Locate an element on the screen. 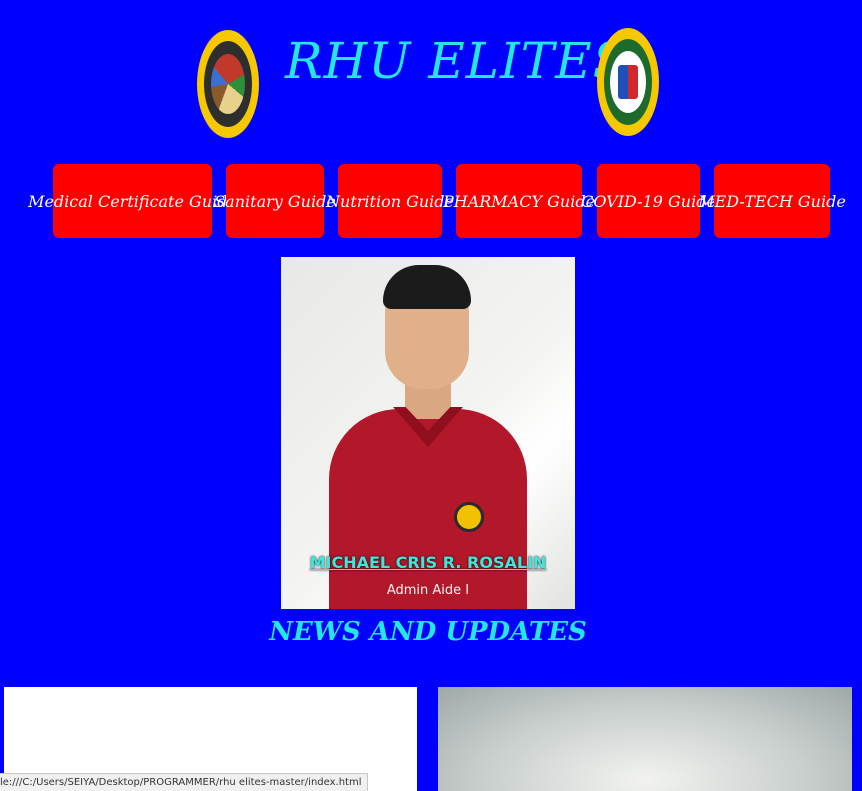  nav-sanitary-guide: Sanitary Guide is located at coordinates (275, 201).